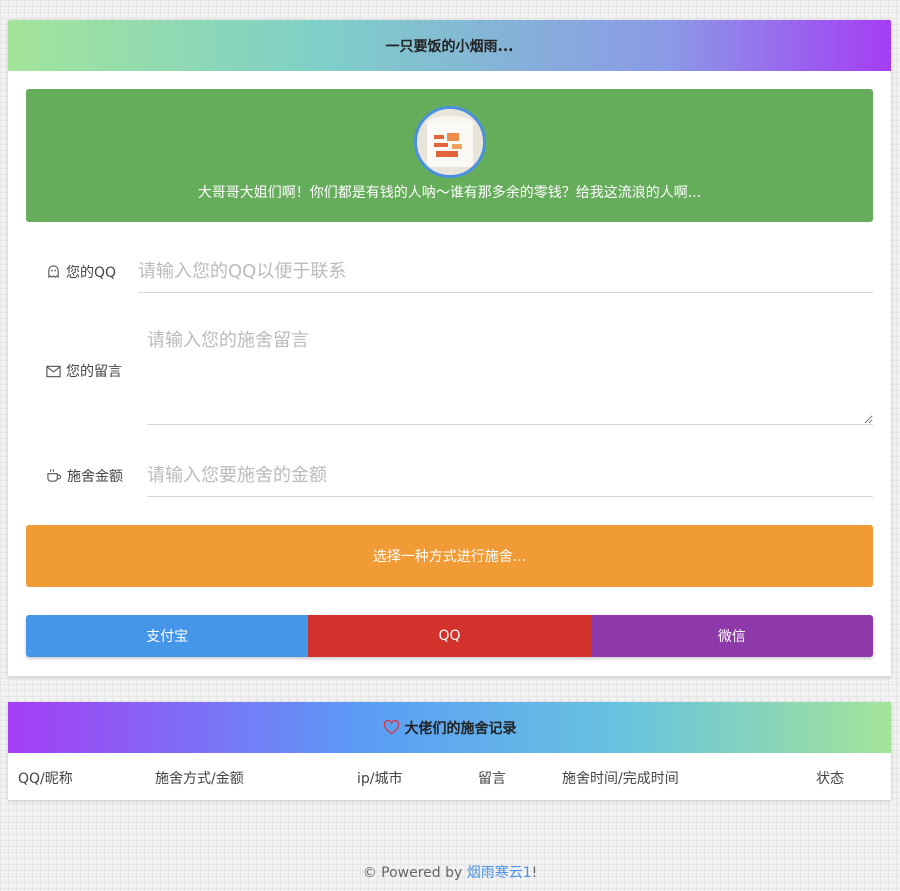 This screenshot has height=891, width=900. I want to click on column-method-amount: 施舍方式/金额, so click(199, 779).